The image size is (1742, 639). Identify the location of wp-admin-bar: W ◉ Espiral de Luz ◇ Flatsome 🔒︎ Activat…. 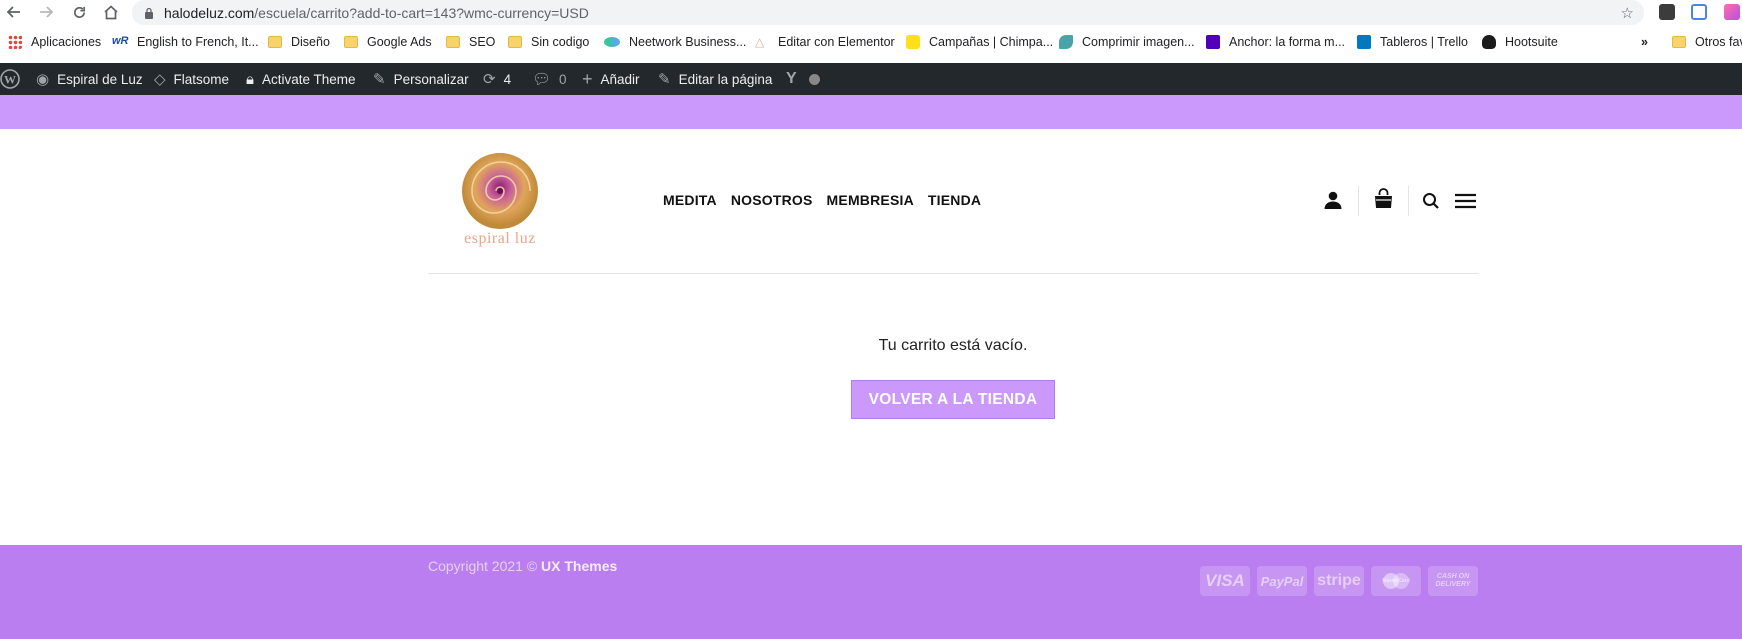
(871, 79).